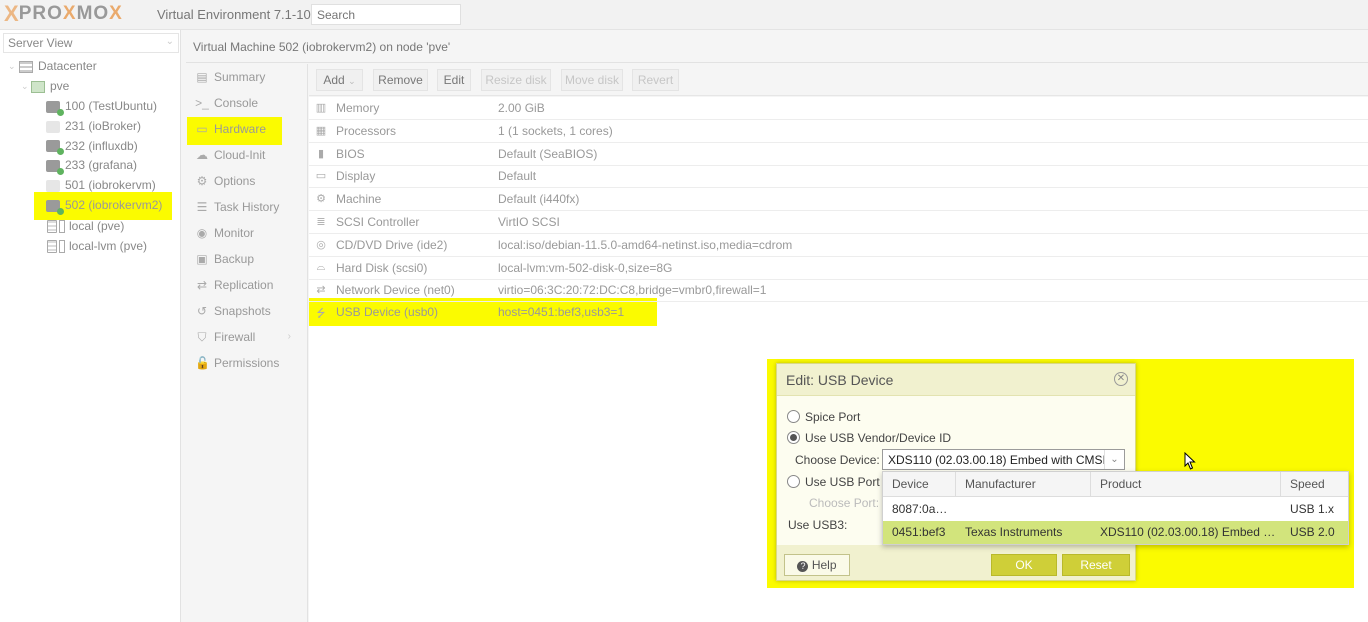  I want to click on hardware-name: USB Device (usb0), so click(387, 312).